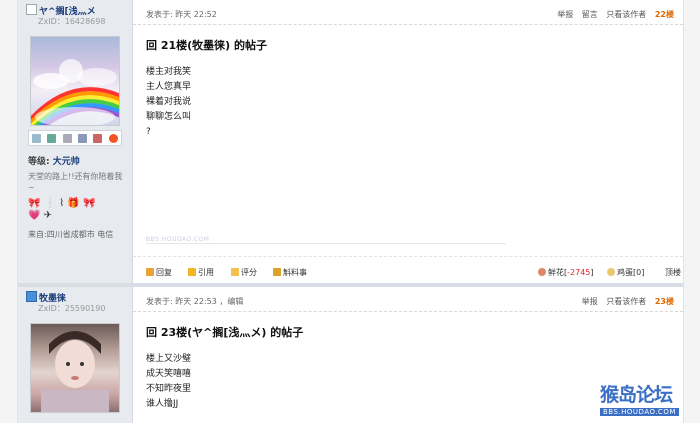  I want to click on quote-icon, so click(192, 272).